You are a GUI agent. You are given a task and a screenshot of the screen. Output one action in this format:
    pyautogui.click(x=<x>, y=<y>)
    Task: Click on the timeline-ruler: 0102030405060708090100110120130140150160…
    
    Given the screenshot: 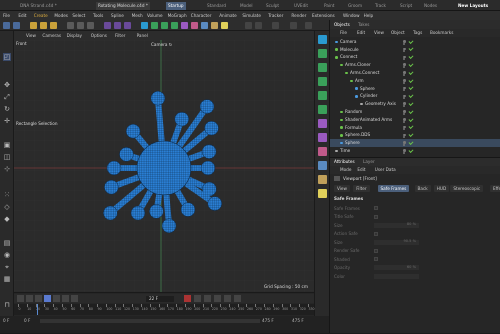 What is the action you would take?
    pyautogui.click(x=164, y=309)
    